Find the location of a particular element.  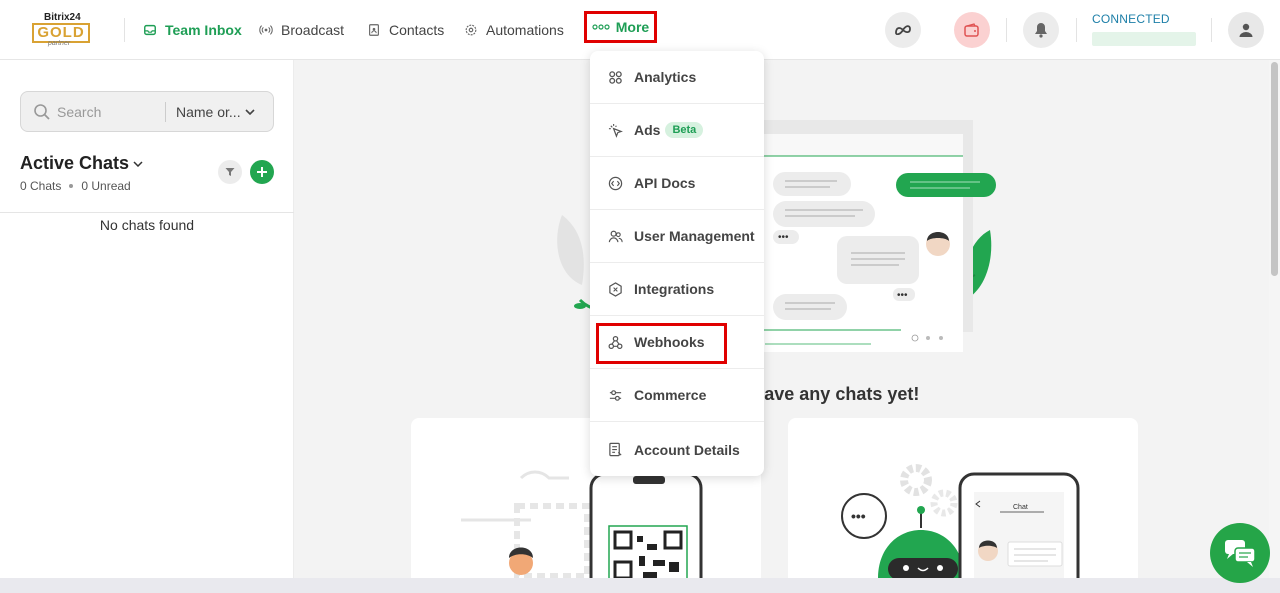

nav-more-label: More is located at coordinates (632, 27).